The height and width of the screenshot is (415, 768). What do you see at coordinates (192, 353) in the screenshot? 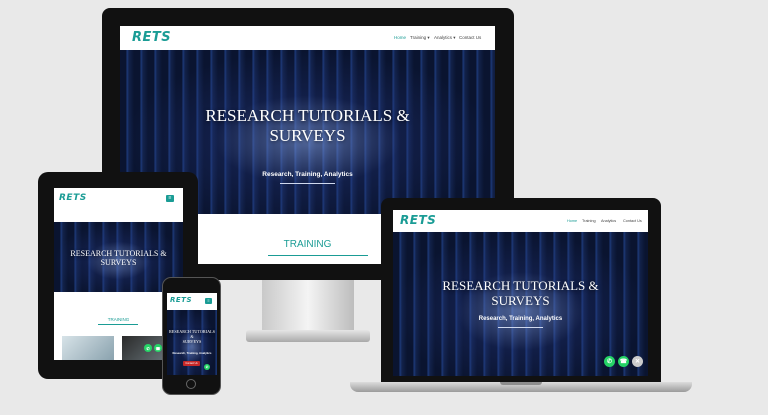
I see `phone-hero-subtitle: Research, Training, Analytics` at bounding box center [192, 353].